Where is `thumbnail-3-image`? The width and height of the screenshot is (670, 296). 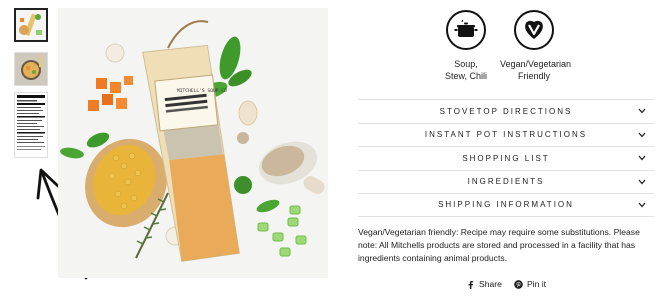
thumbnail-3-image is located at coordinates (31, 125).